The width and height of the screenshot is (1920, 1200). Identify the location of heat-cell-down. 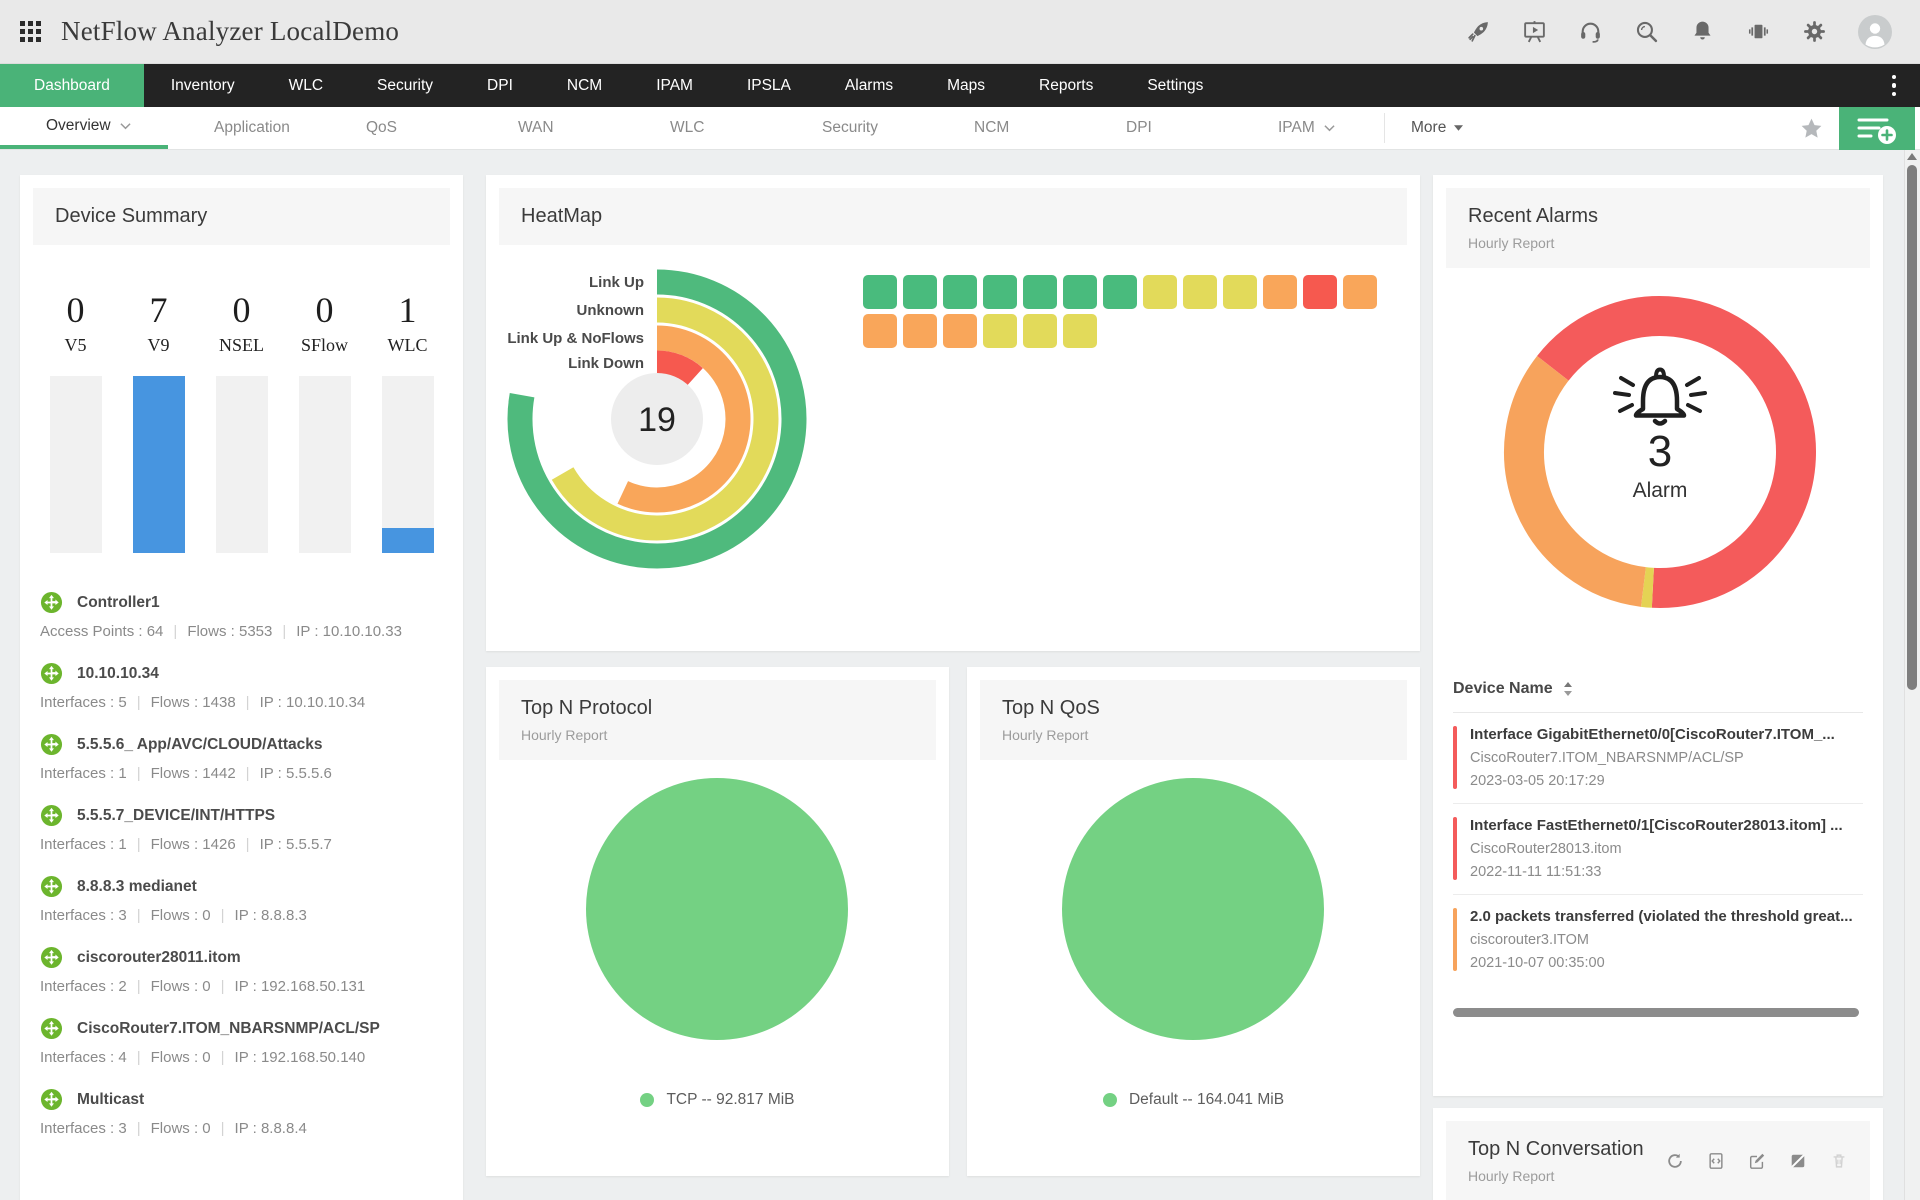
(1320, 292).